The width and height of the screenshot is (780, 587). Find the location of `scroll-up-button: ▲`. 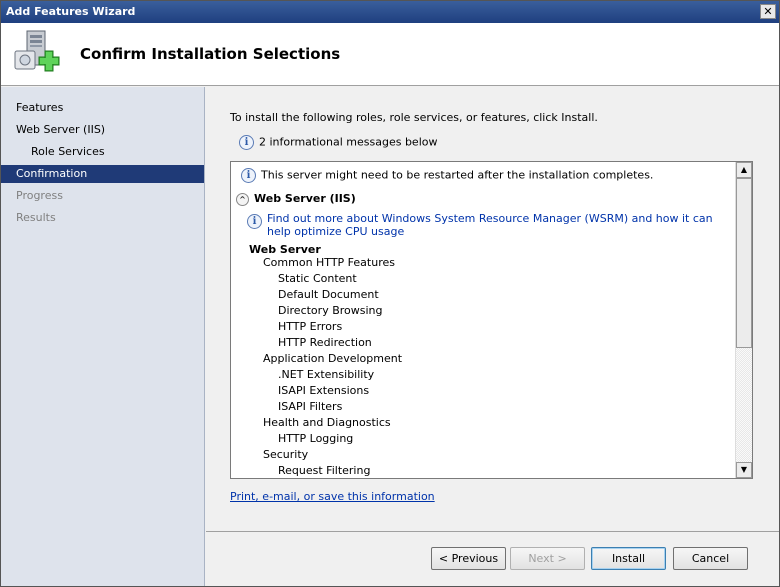

scroll-up-button: ▲ is located at coordinates (744, 170).